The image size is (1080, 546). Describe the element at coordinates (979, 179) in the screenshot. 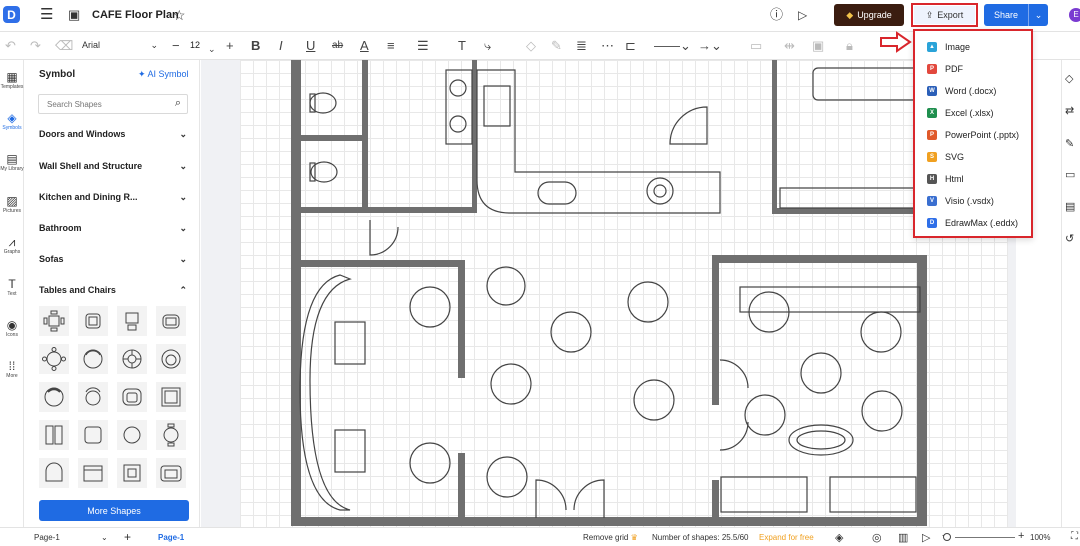

I see `export-html: H Html` at that location.